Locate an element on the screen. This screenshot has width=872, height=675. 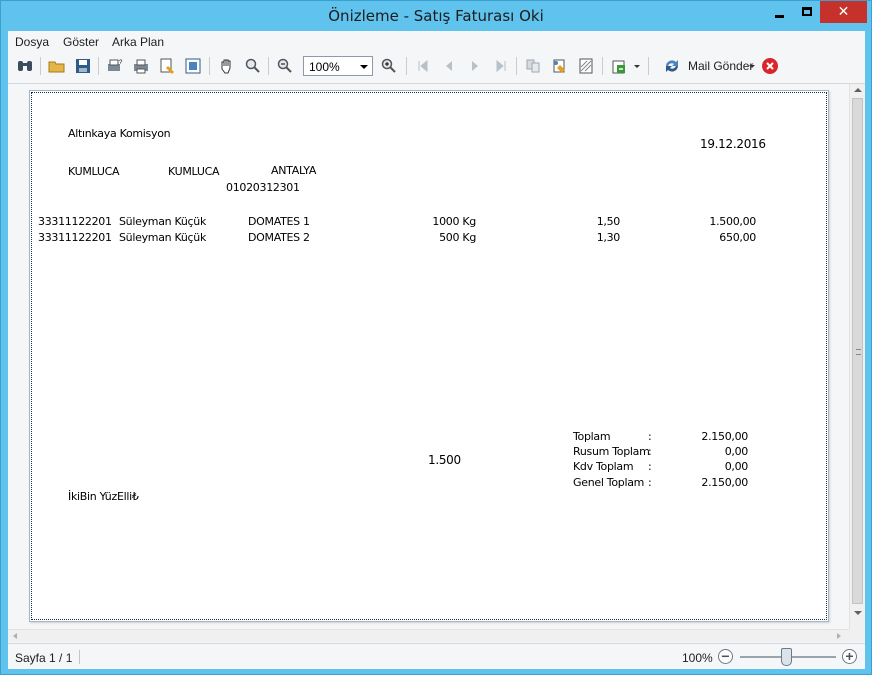
first-page-button is located at coordinates (423, 66).